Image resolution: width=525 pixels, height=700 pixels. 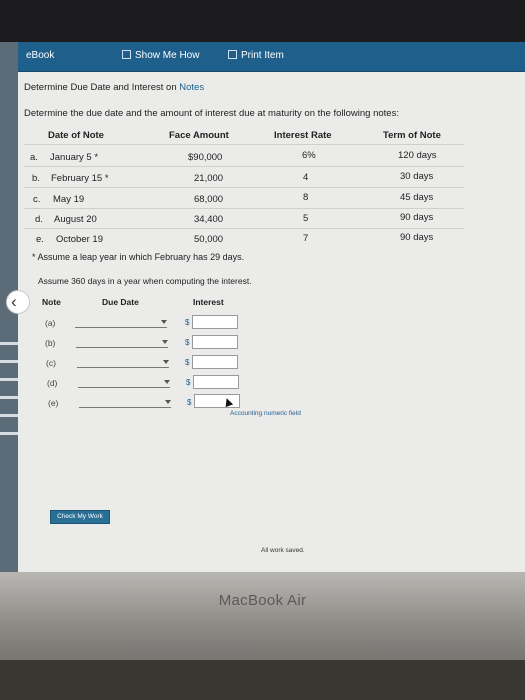 I want to click on header-interest-rate: Interest Rate, so click(x=303, y=135).